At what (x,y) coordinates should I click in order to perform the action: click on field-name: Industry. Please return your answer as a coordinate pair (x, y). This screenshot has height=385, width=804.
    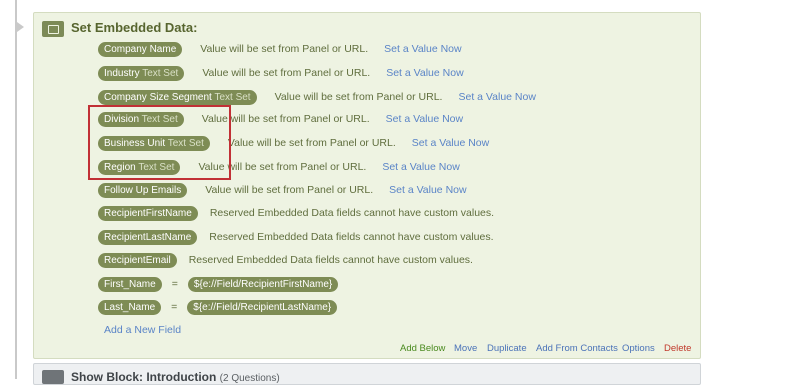
    Looking at the image, I should click on (122, 73).